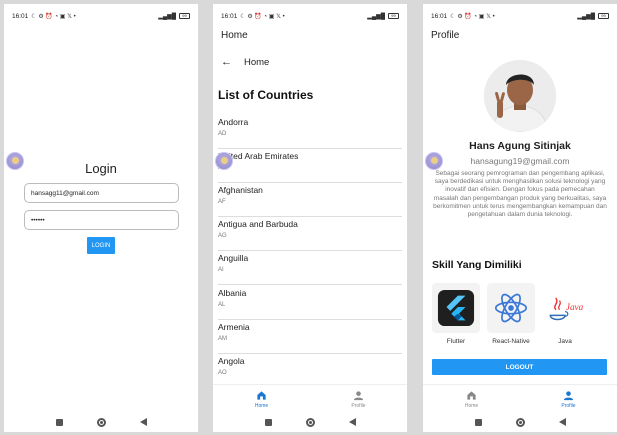  Describe the element at coordinates (232, 293) in the screenshot. I see `country-name: Albania` at that location.